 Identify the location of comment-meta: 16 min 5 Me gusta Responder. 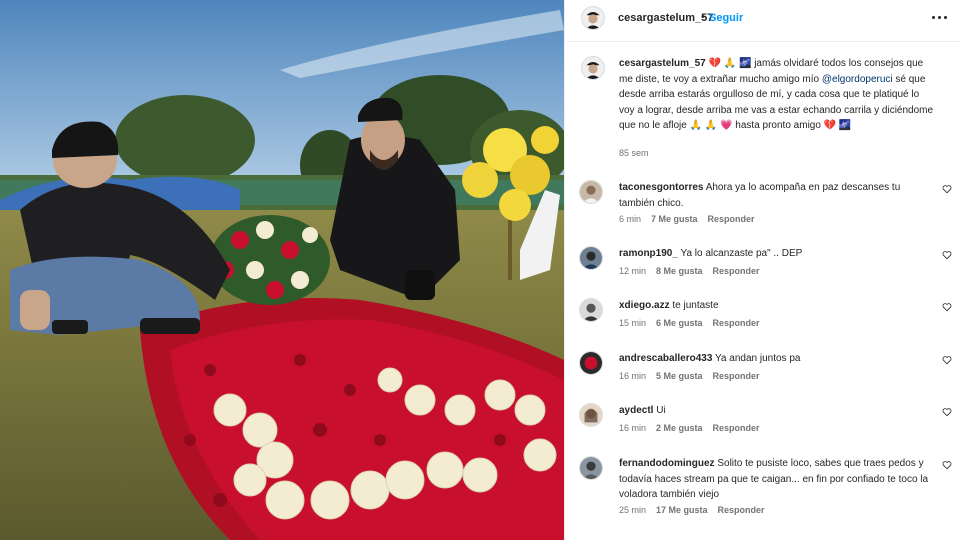
(694, 376).